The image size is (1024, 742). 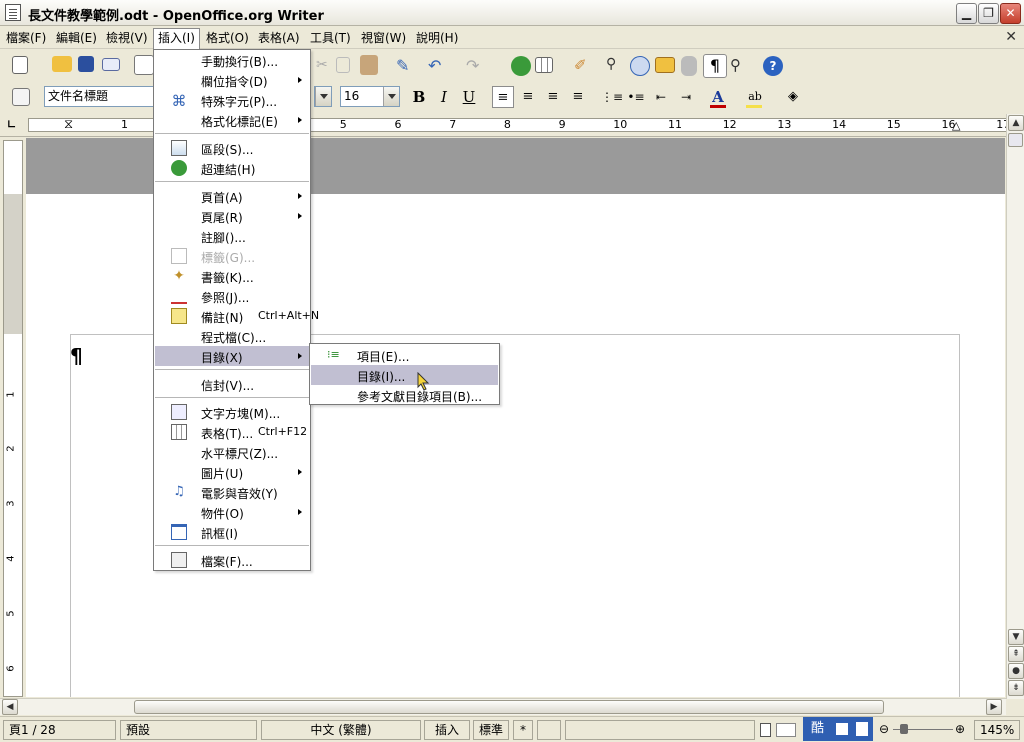 What do you see at coordinates (1015, 140) in the screenshot?
I see `scrollbar-thumb` at bounding box center [1015, 140].